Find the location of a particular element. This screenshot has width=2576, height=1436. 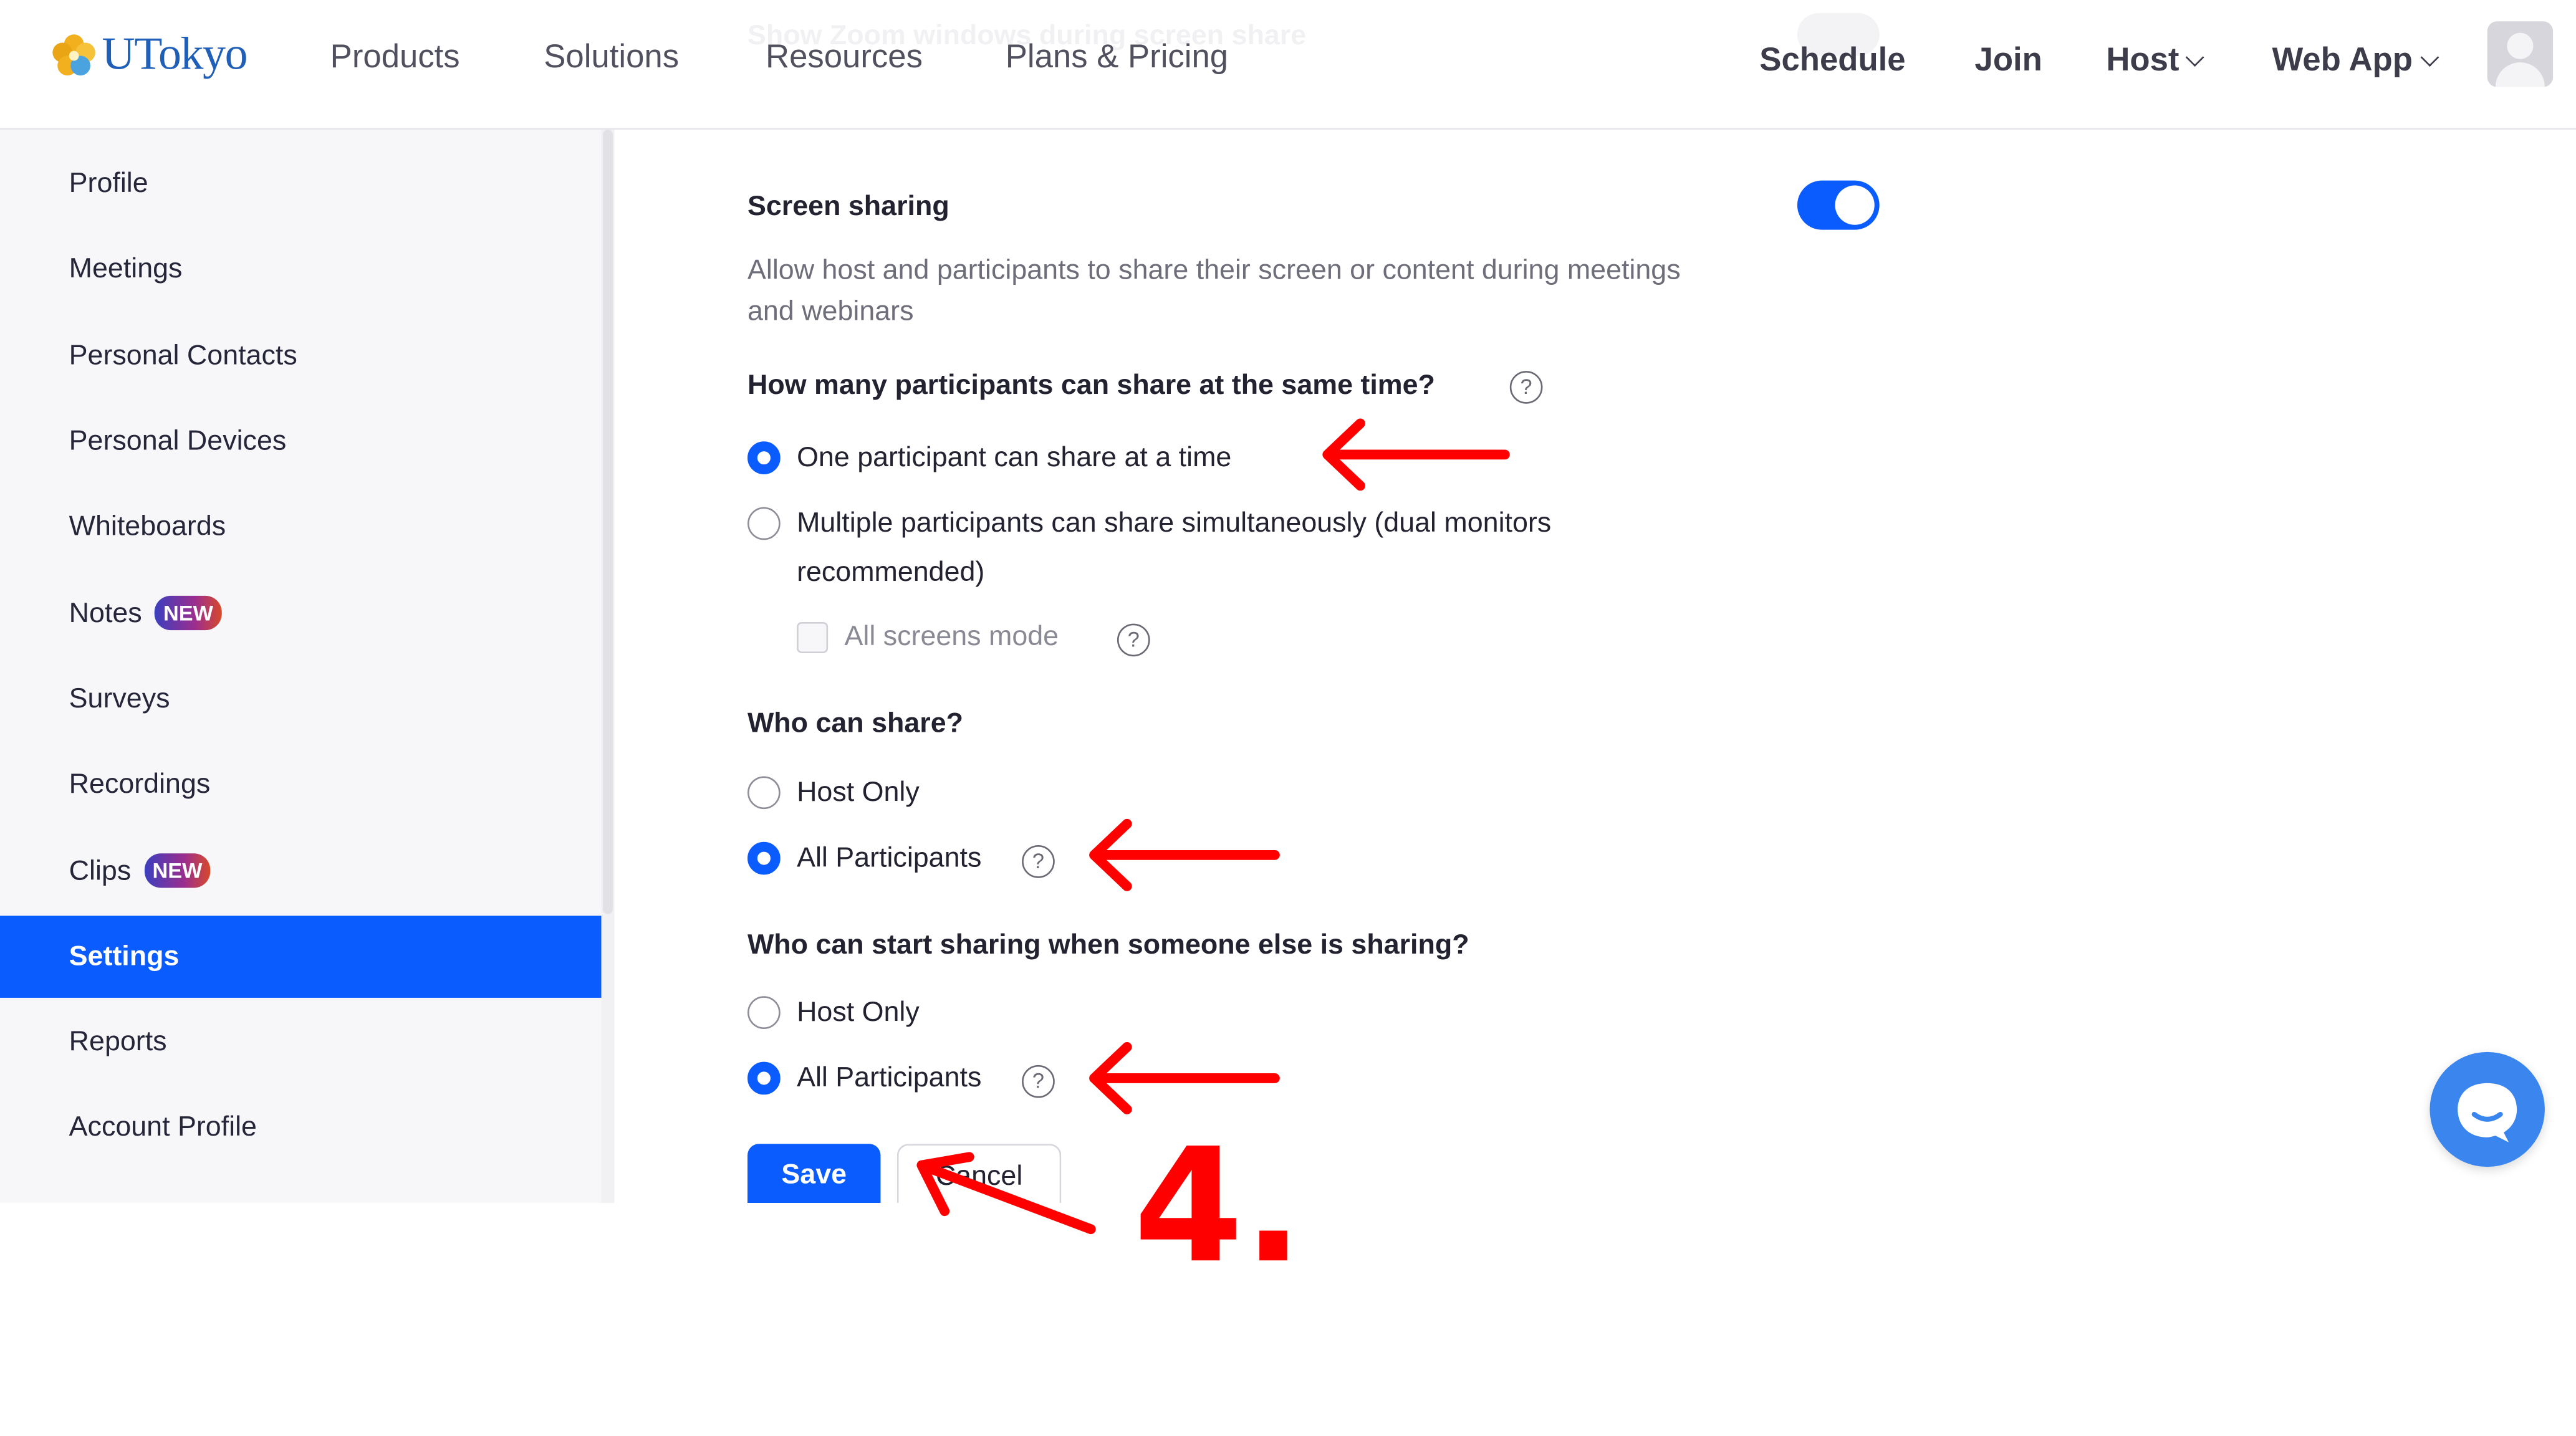

chat-bubble-icon is located at coordinates (2487, 1109).